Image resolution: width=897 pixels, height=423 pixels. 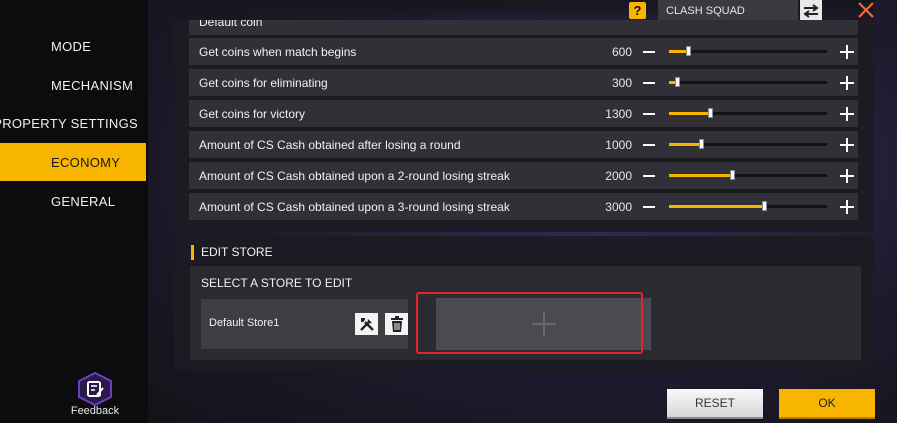 What do you see at coordinates (278, 51) in the screenshot?
I see `setting-label: Get coins when match begins` at bounding box center [278, 51].